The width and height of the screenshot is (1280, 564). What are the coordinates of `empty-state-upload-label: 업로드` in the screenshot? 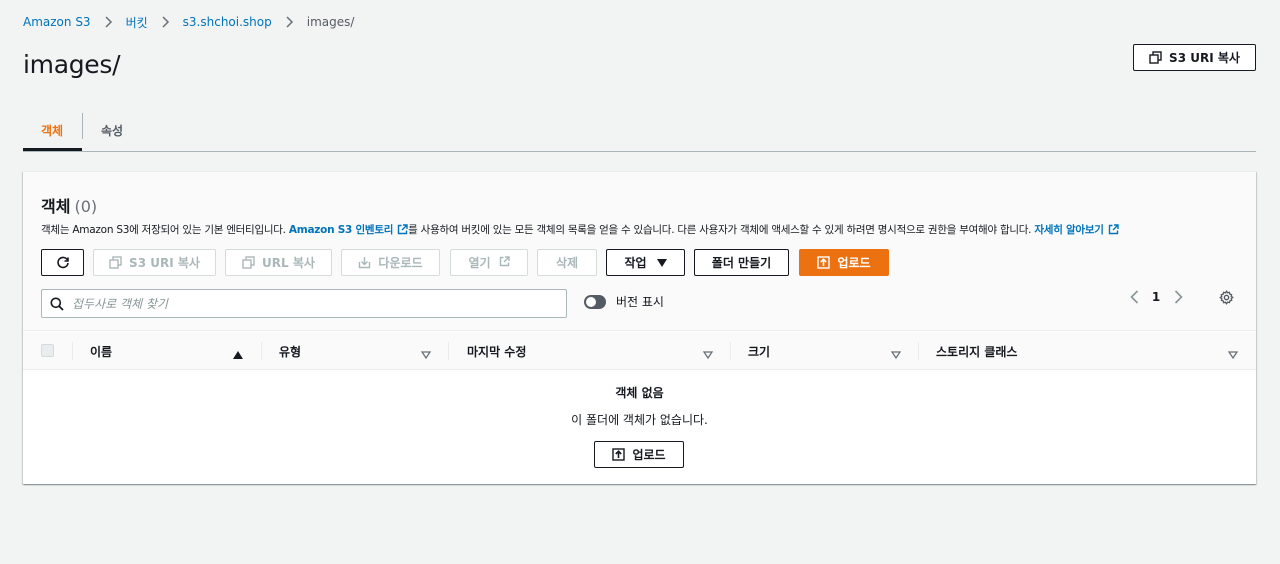 It's located at (649, 455).